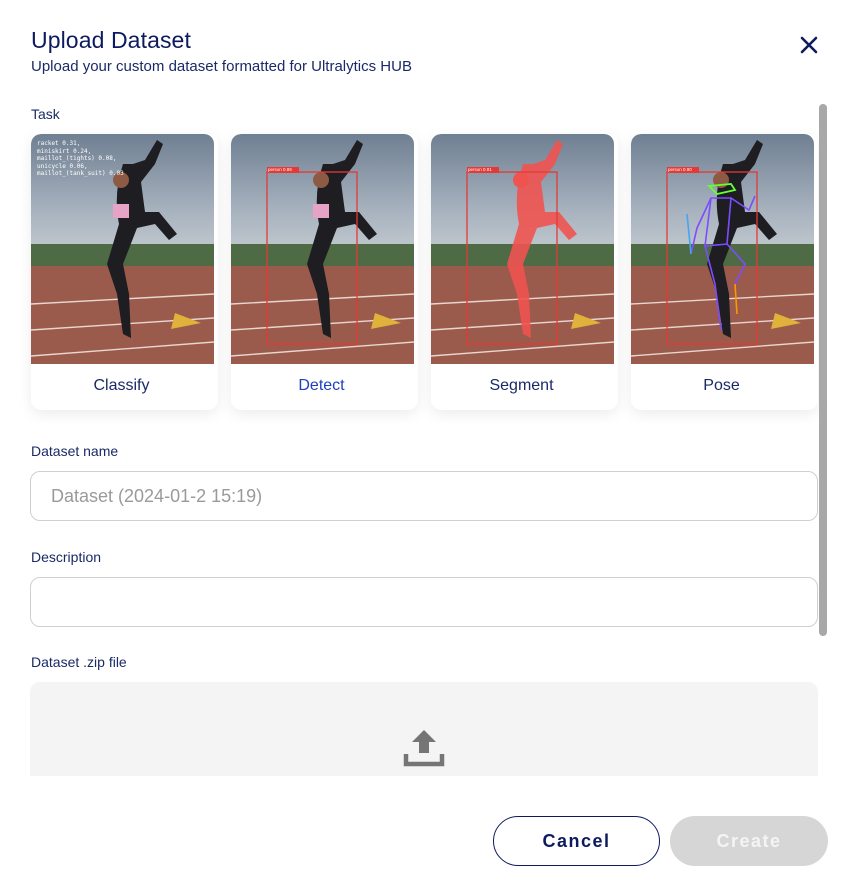 The height and width of the screenshot is (895, 860). I want to click on upload-icon, so click(424, 748).